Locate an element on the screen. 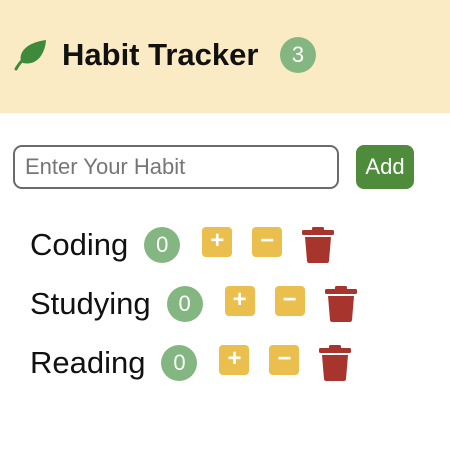 This screenshot has width=450, height=461. habit-name: Coding is located at coordinates (79, 244).